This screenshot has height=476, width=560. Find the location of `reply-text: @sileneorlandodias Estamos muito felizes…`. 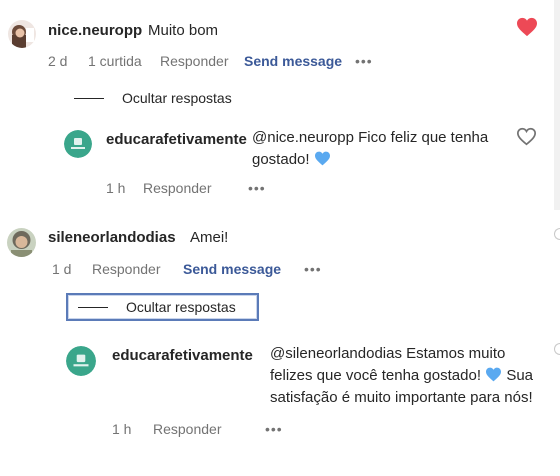

reply-text: @sileneorlandodias Estamos muito felizes… is located at coordinates (412, 376).